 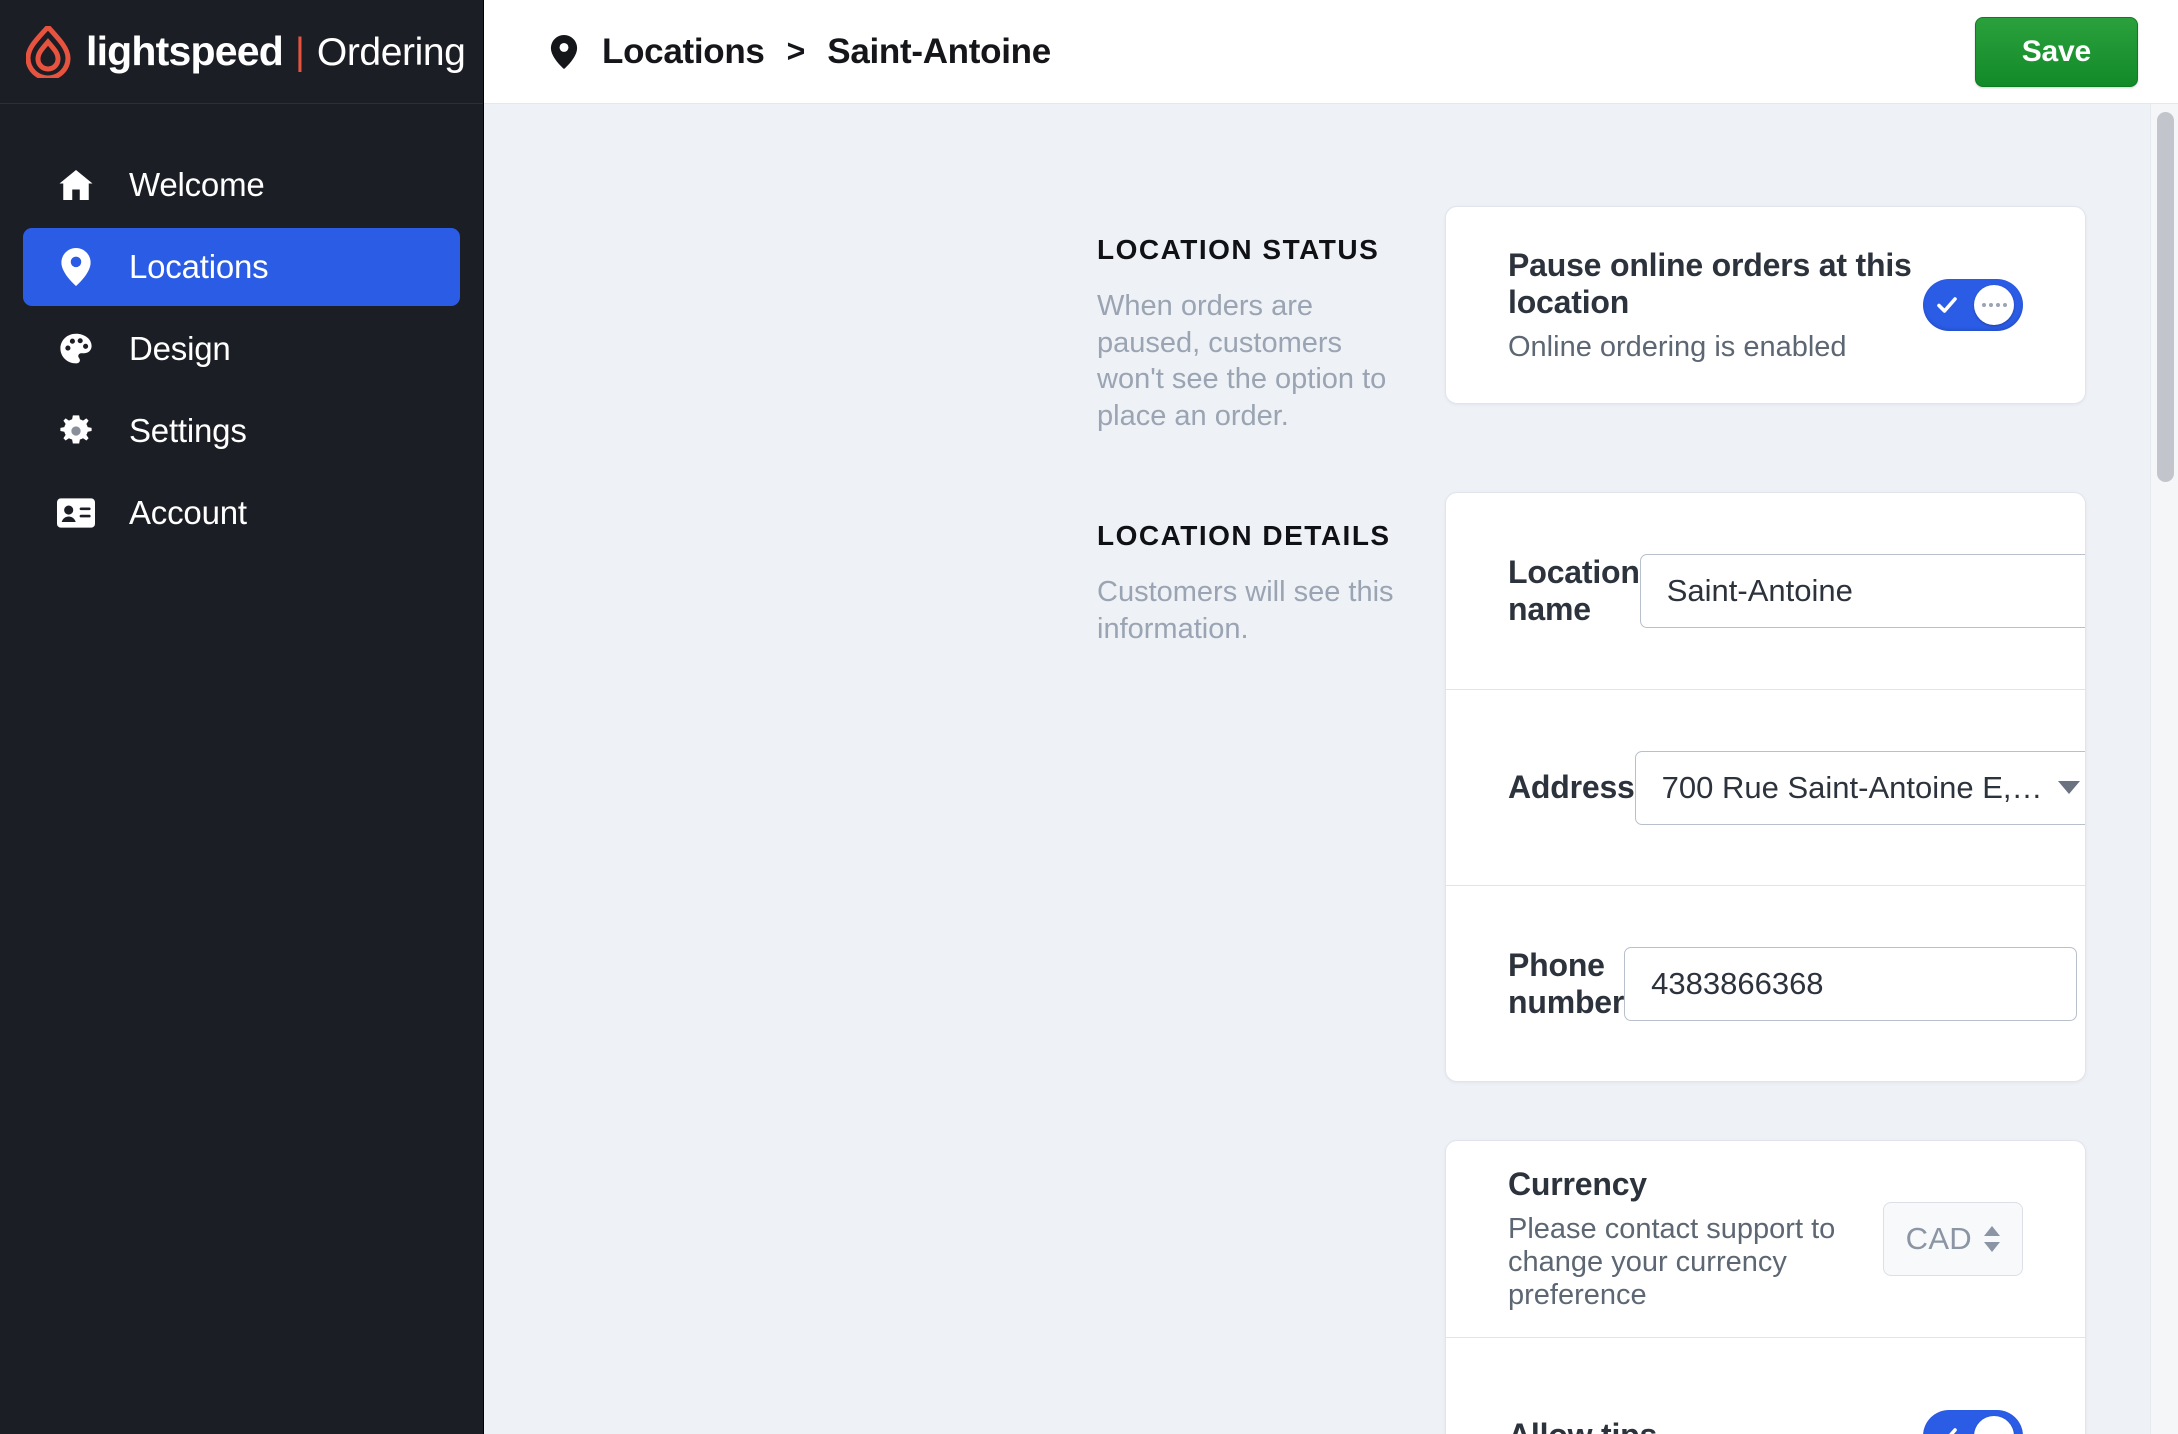 What do you see at coordinates (1938, 1239) in the screenshot?
I see `currency-value: CAD` at bounding box center [1938, 1239].